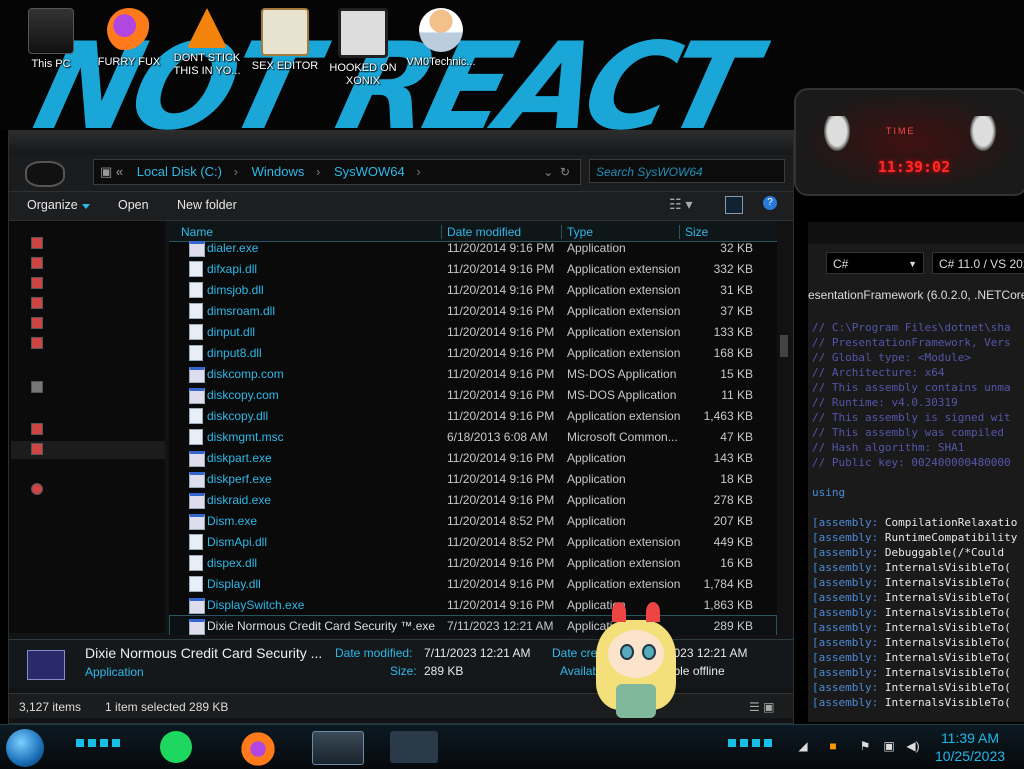 Image resolution: width=1024 pixels, height=769 pixels. What do you see at coordinates (875, 263) in the screenshot?
I see `language-select: C#` at bounding box center [875, 263].